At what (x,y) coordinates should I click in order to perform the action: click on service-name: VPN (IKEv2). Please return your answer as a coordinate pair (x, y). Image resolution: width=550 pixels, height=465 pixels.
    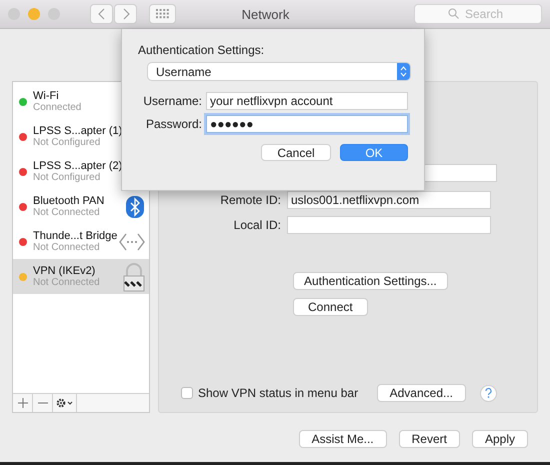
    Looking at the image, I should click on (64, 270).